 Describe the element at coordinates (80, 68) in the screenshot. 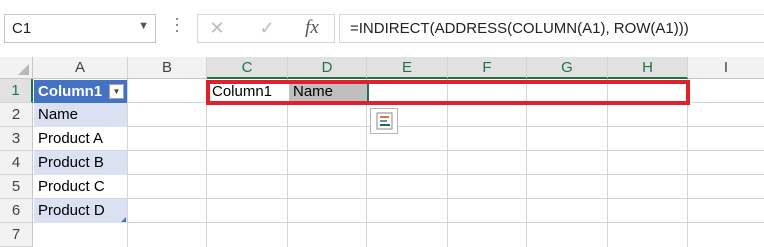

I see `col-header-a: A` at that location.